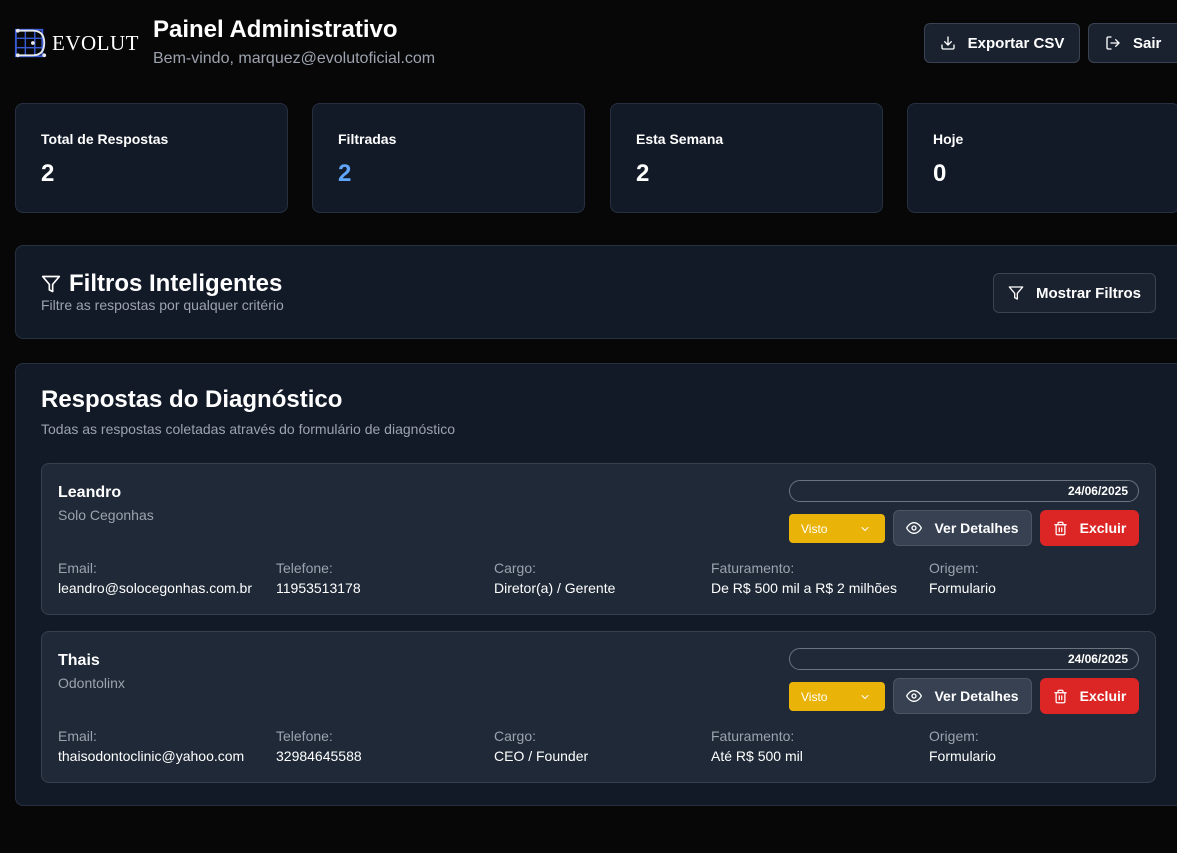 The width and height of the screenshot is (1177, 853). What do you see at coordinates (95, 42) in the screenshot?
I see `logo-text: EVOLUT` at bounding box center [95, 42].